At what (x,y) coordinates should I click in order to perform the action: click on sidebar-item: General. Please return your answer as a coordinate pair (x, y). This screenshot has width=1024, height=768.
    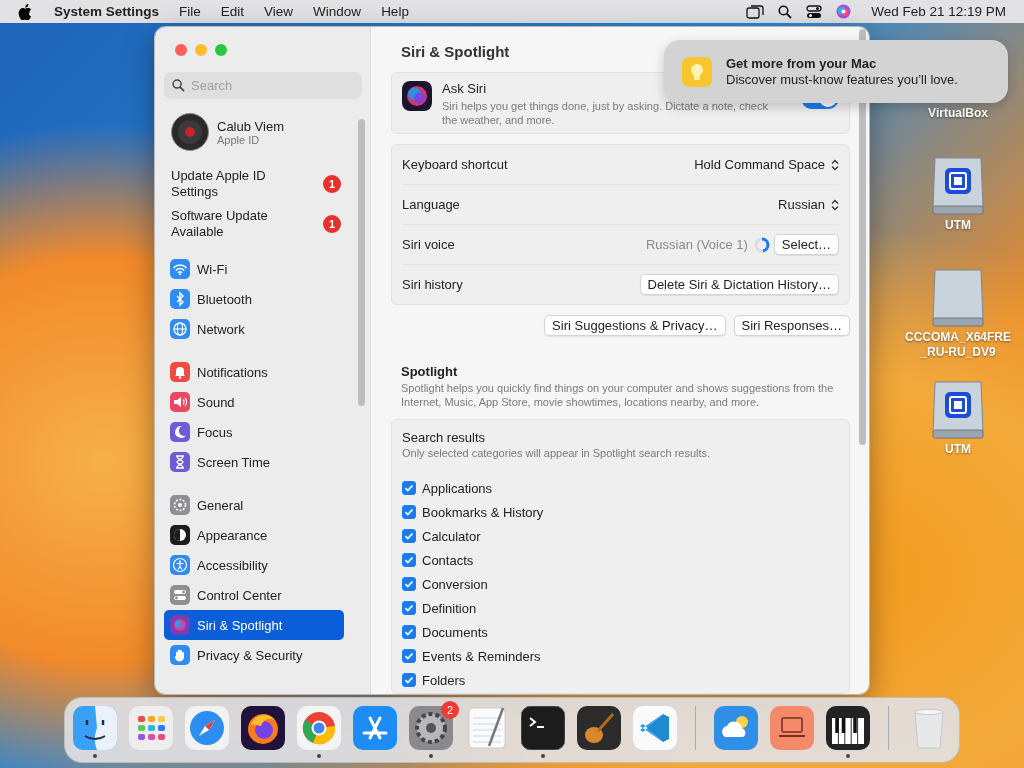
    Looking at the image, I should click on (254, 505).